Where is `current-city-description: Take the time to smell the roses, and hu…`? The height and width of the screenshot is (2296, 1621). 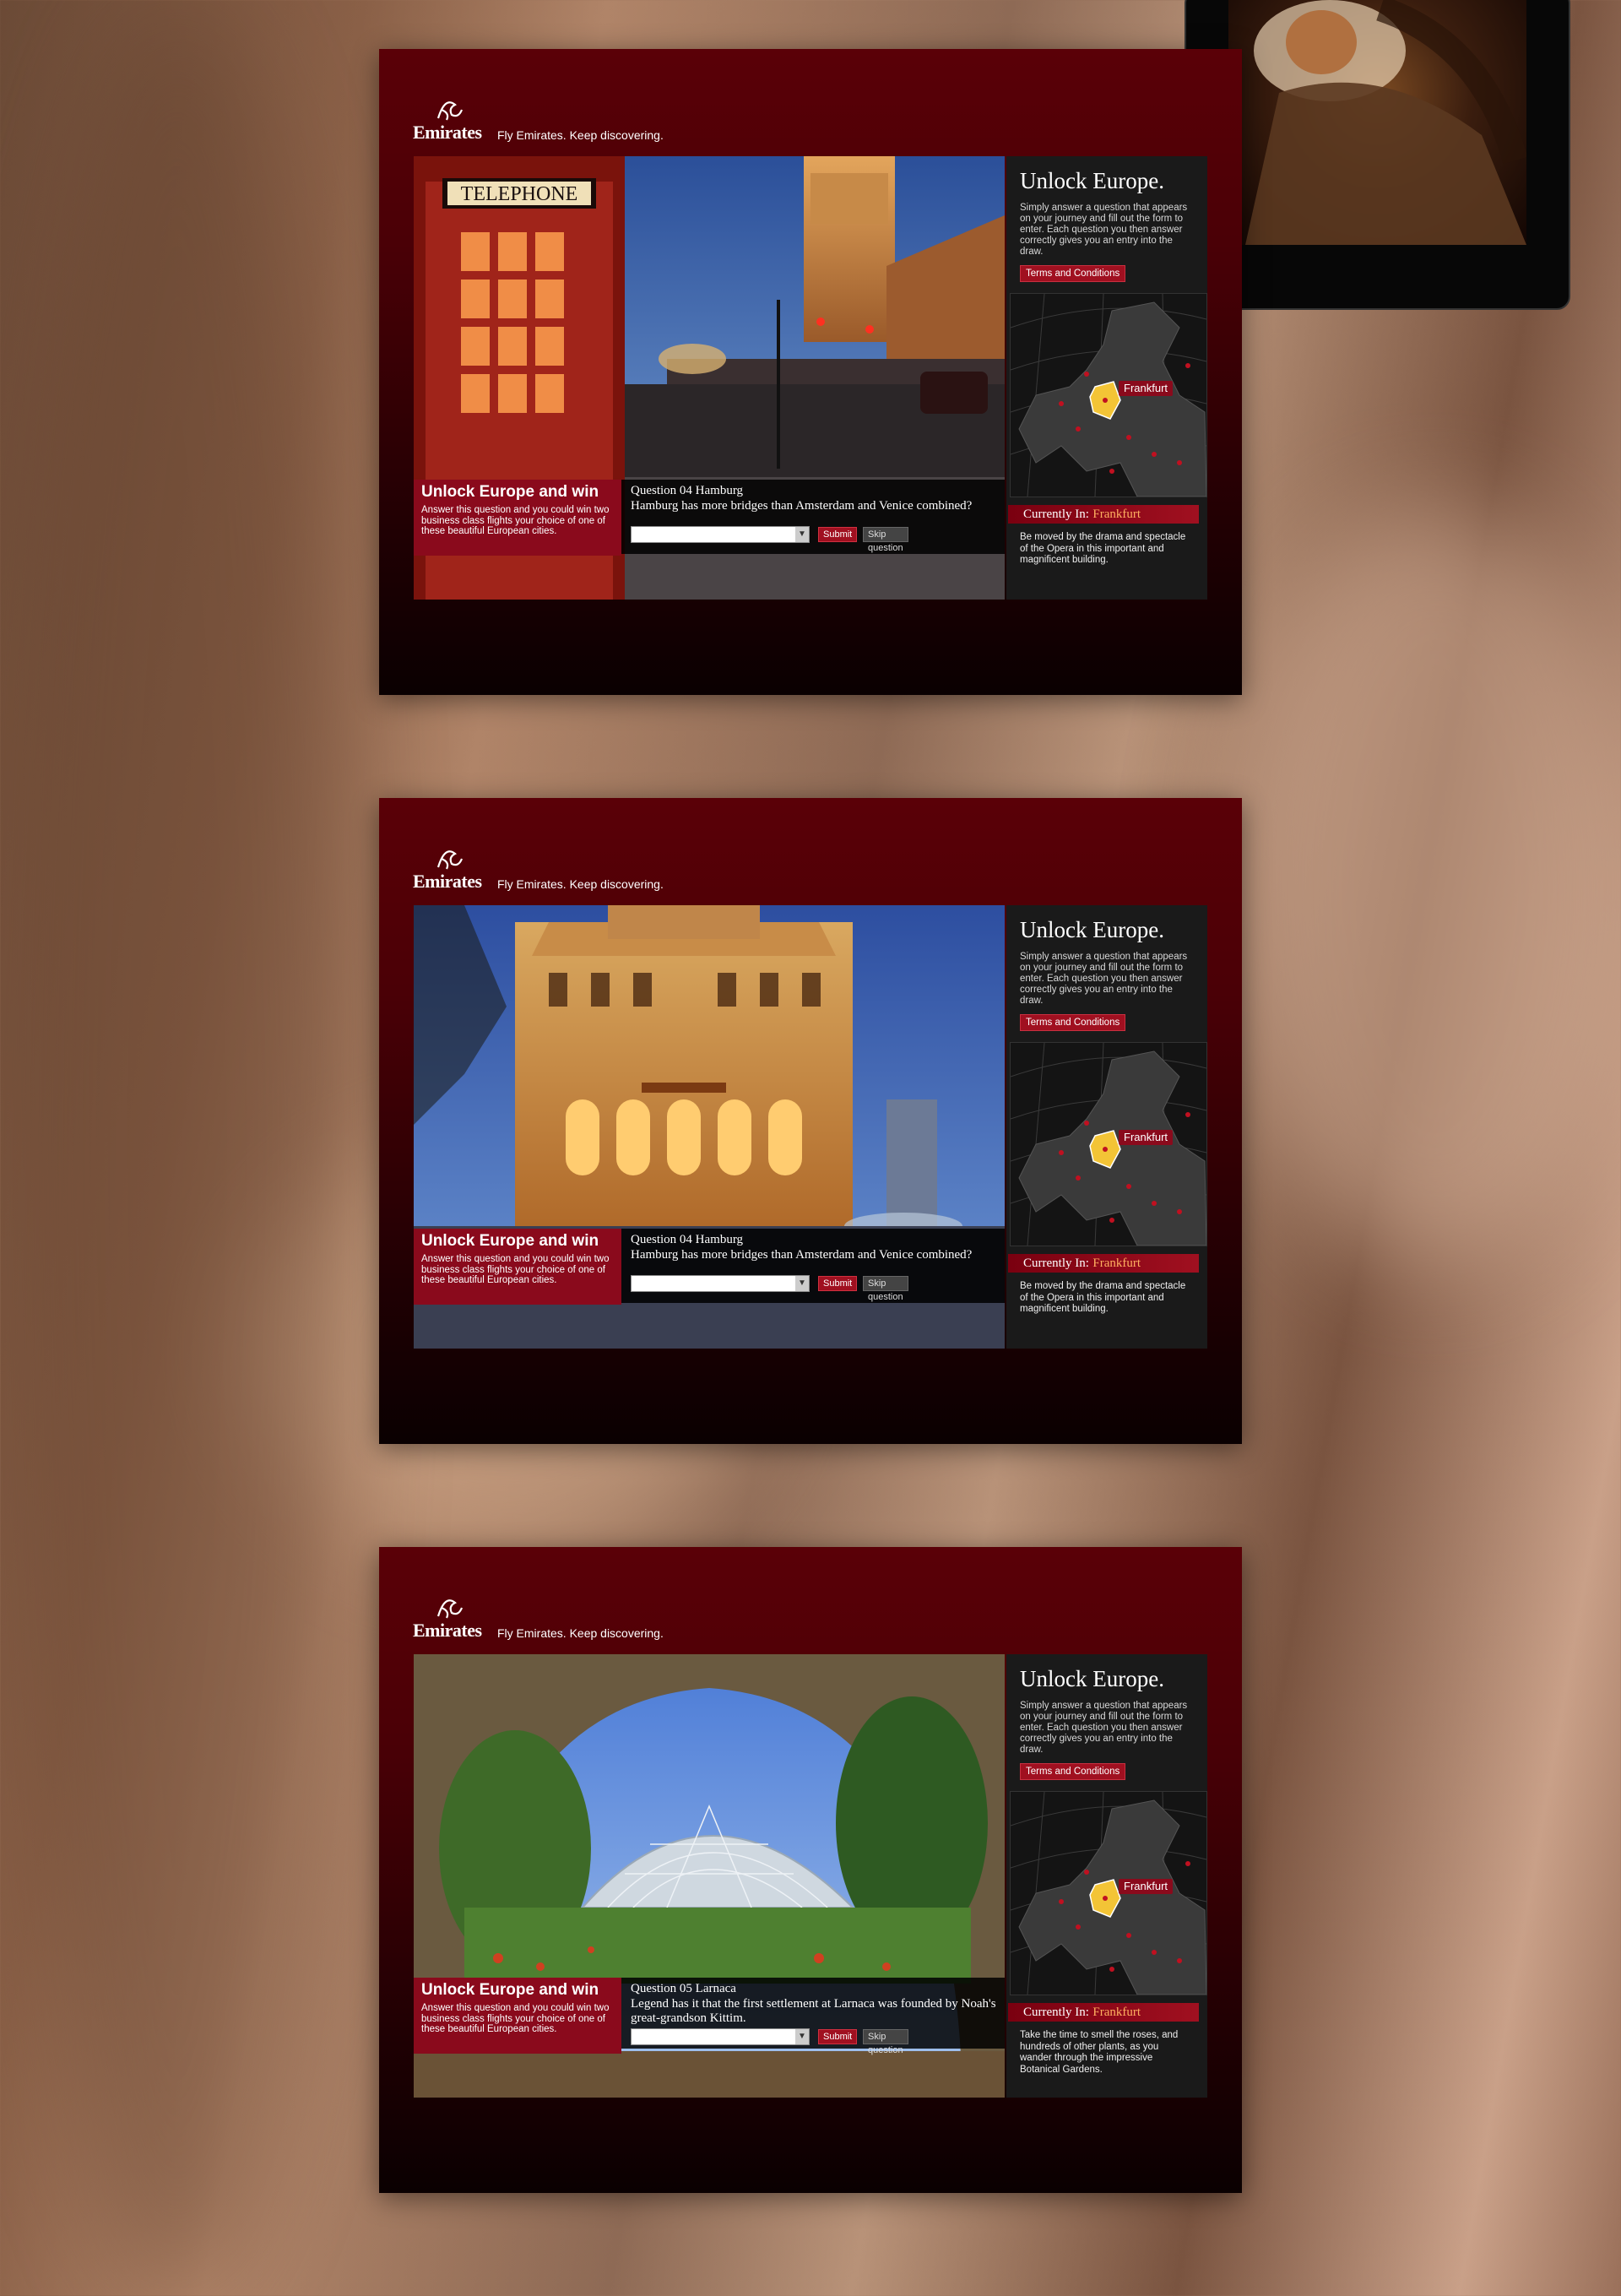
current-city-description: Take the time to smell the roses, and hu… is located at coordinates (1099, 2052).